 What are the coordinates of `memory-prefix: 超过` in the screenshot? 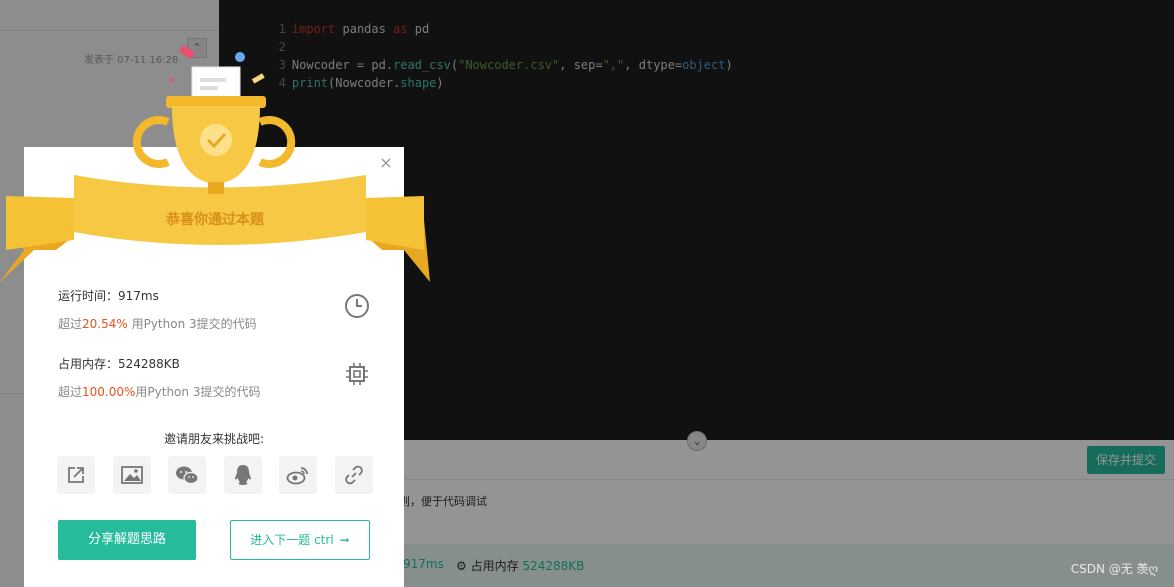 It's located at (70, 392).